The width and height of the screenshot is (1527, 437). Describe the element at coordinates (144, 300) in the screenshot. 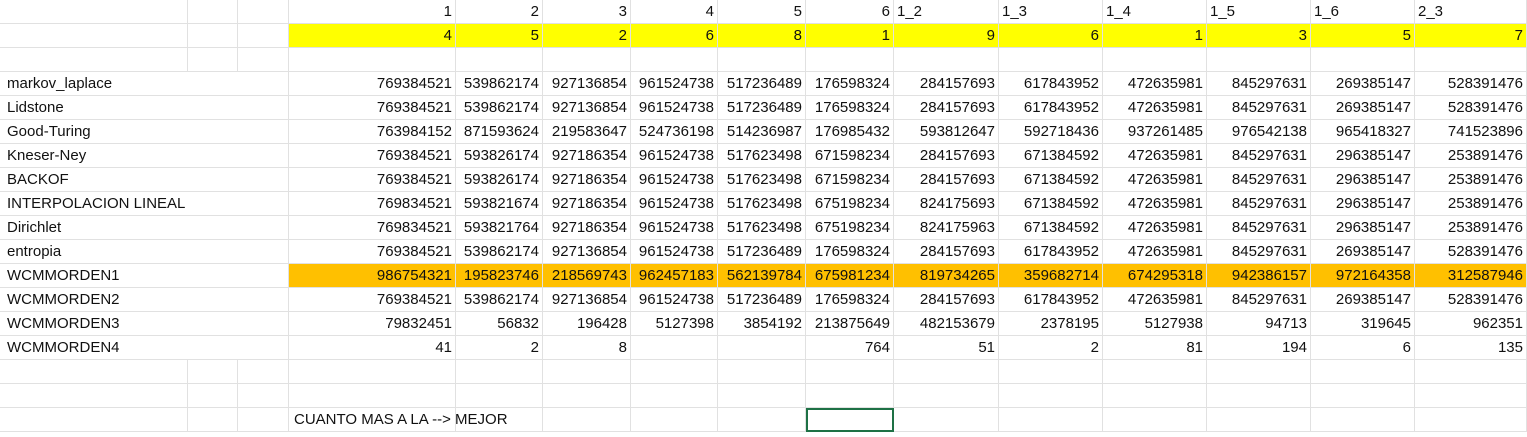

I see `row-label: WCMMORDEN2` at that location.